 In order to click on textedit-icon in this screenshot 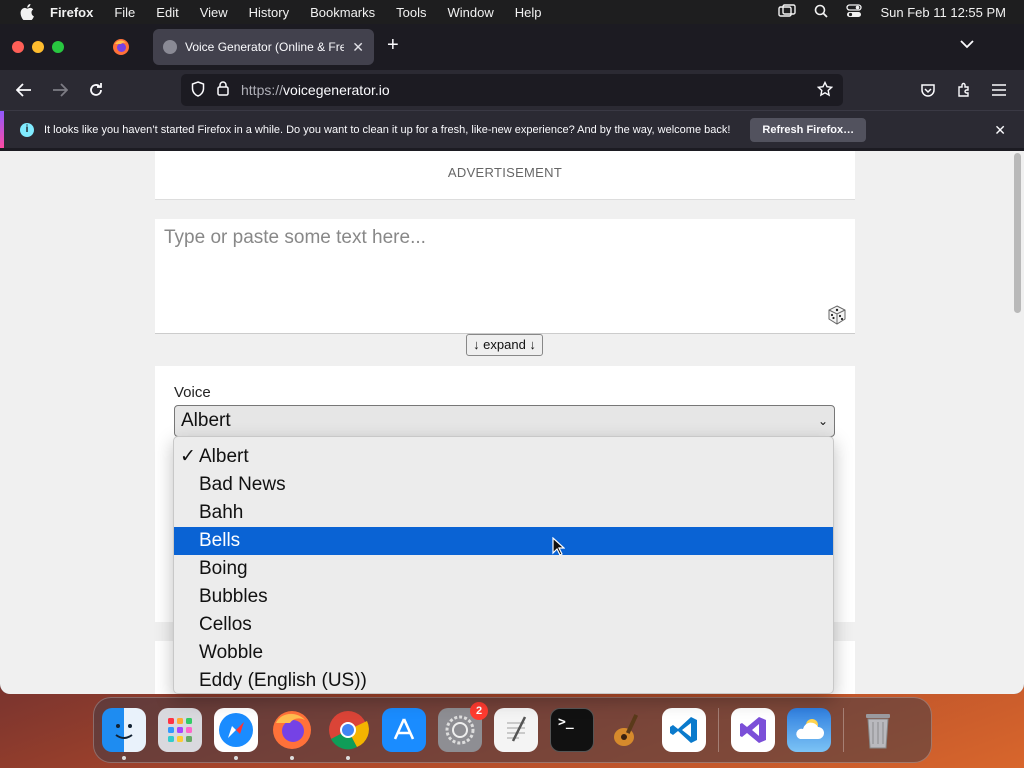, I will do `click(516, 730)`.